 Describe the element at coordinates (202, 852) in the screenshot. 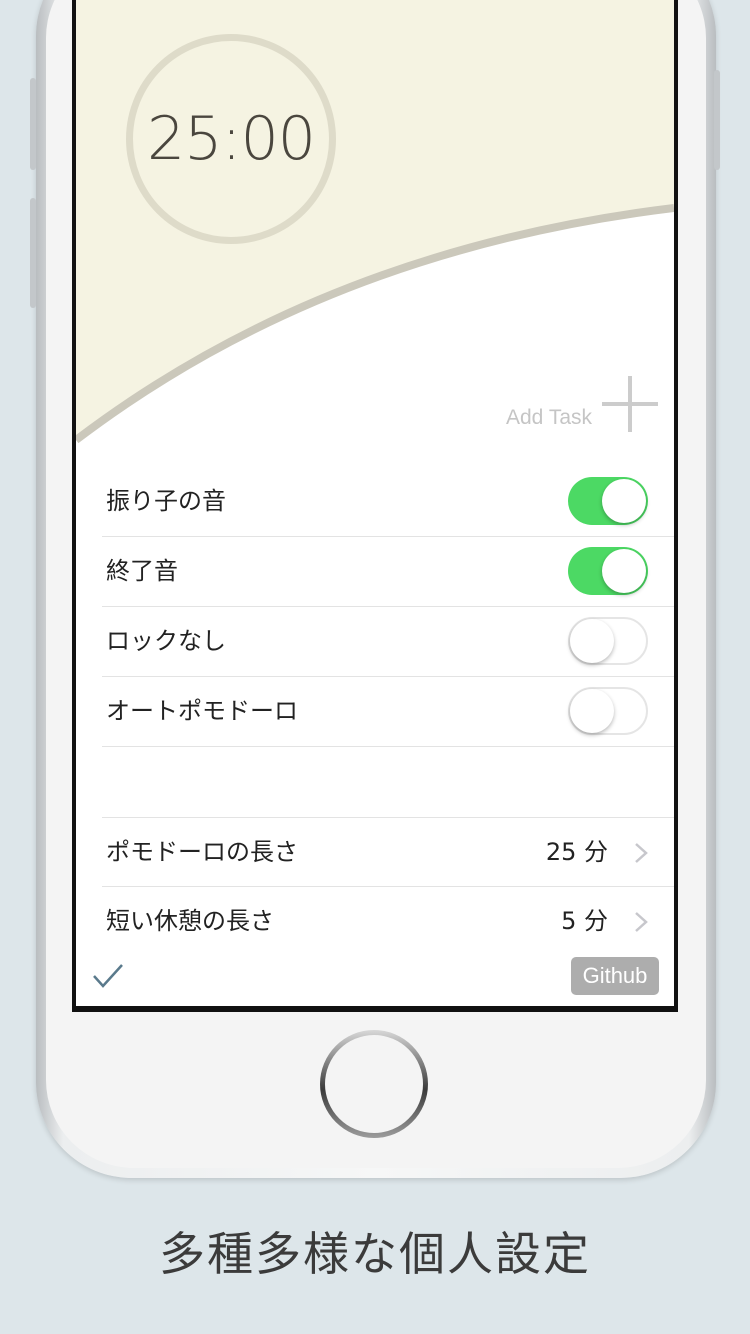

I see `setting-label: ポモドーロの長さ` at that location.